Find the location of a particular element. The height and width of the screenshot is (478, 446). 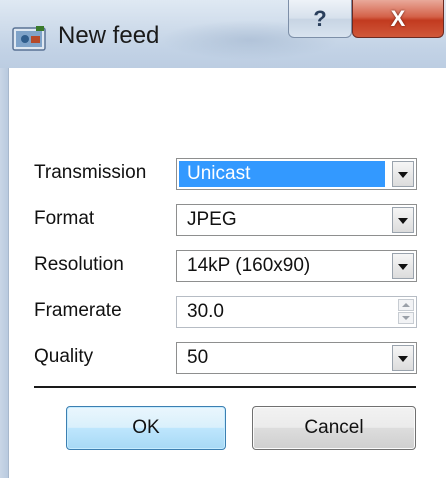

resolution-label: Resolution is located at coordinates (79, 264).